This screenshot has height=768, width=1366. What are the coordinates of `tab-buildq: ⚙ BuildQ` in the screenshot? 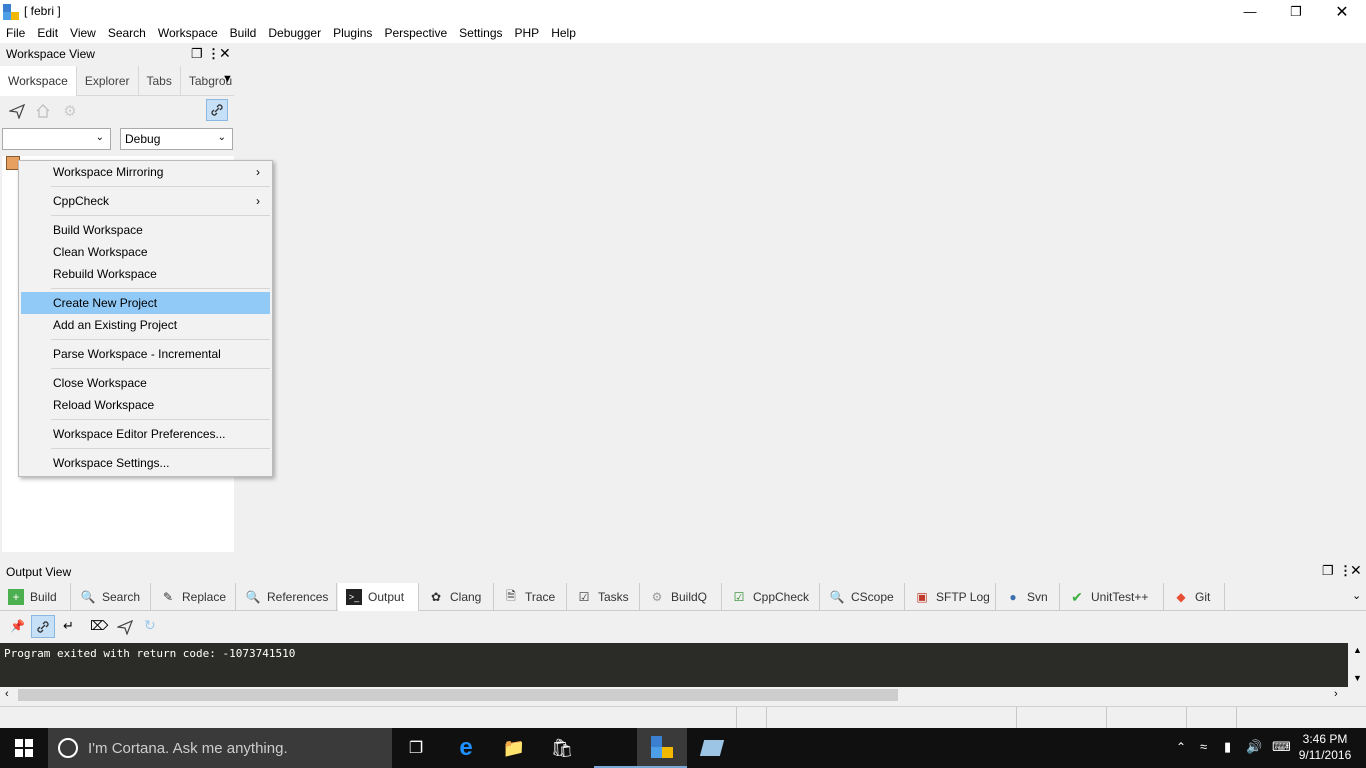 It's located at (681, 597).